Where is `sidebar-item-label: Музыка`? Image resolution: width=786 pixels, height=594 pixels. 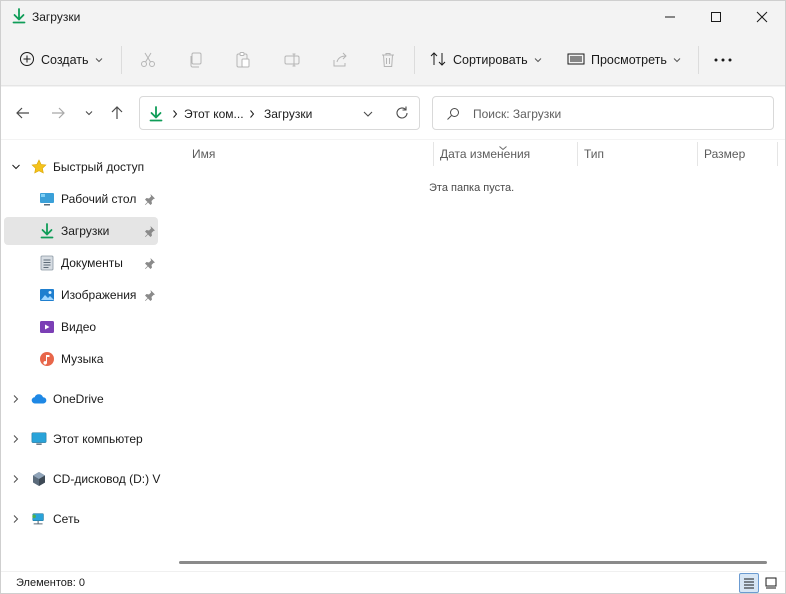
sidebar-item-label: Музыка is located at coordinates (82, 359).